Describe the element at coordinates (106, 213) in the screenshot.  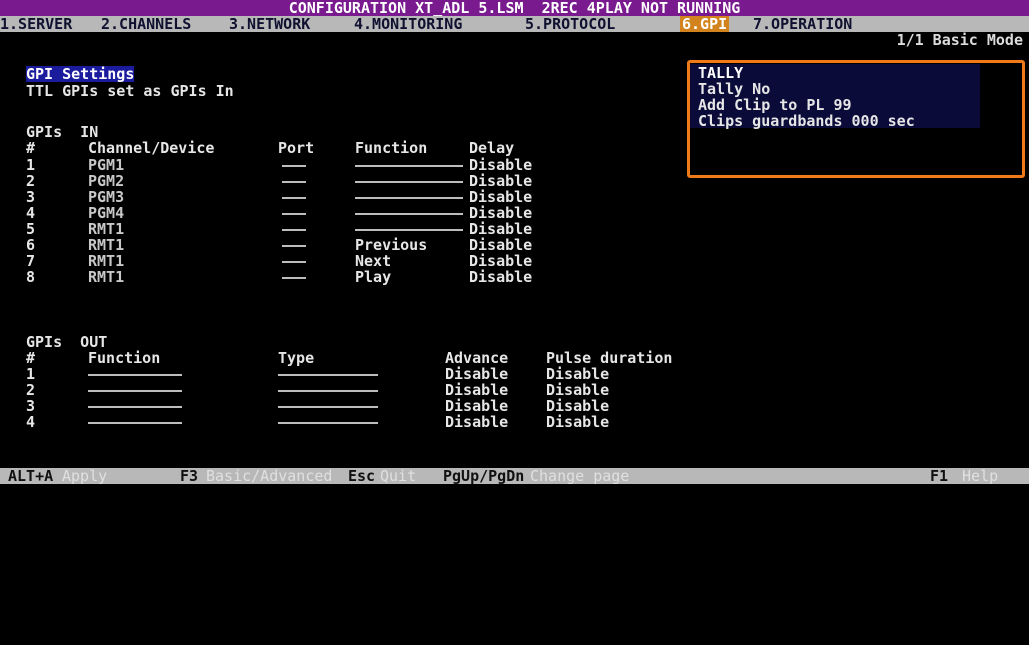
I see `gpi-in-device: PGM4` at that location.